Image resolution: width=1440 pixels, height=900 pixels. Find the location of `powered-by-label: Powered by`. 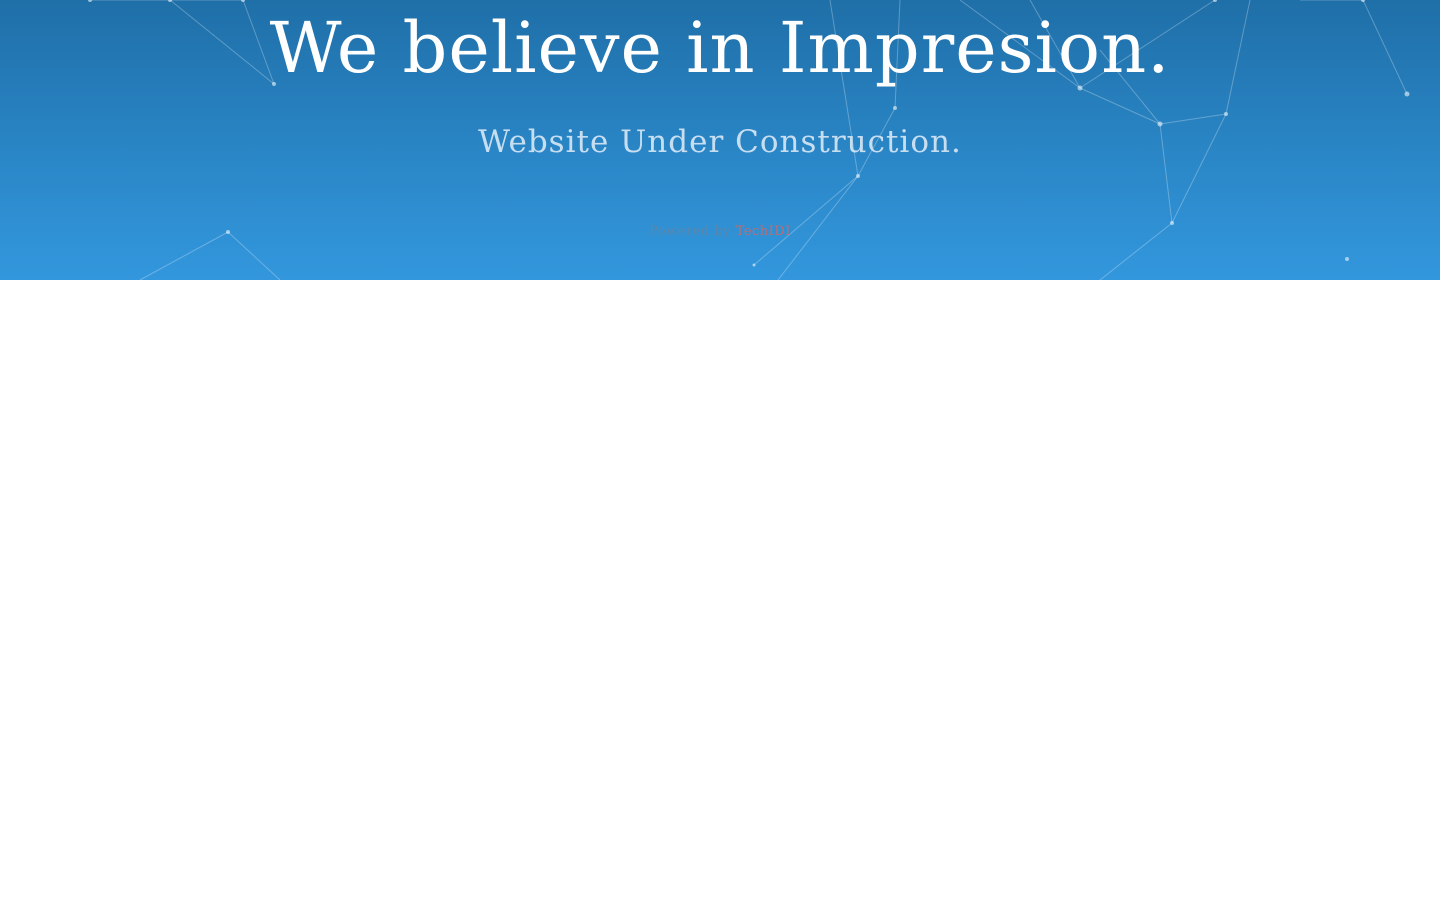

powered-by-label: Powered by is located at coordinates (690, 231).